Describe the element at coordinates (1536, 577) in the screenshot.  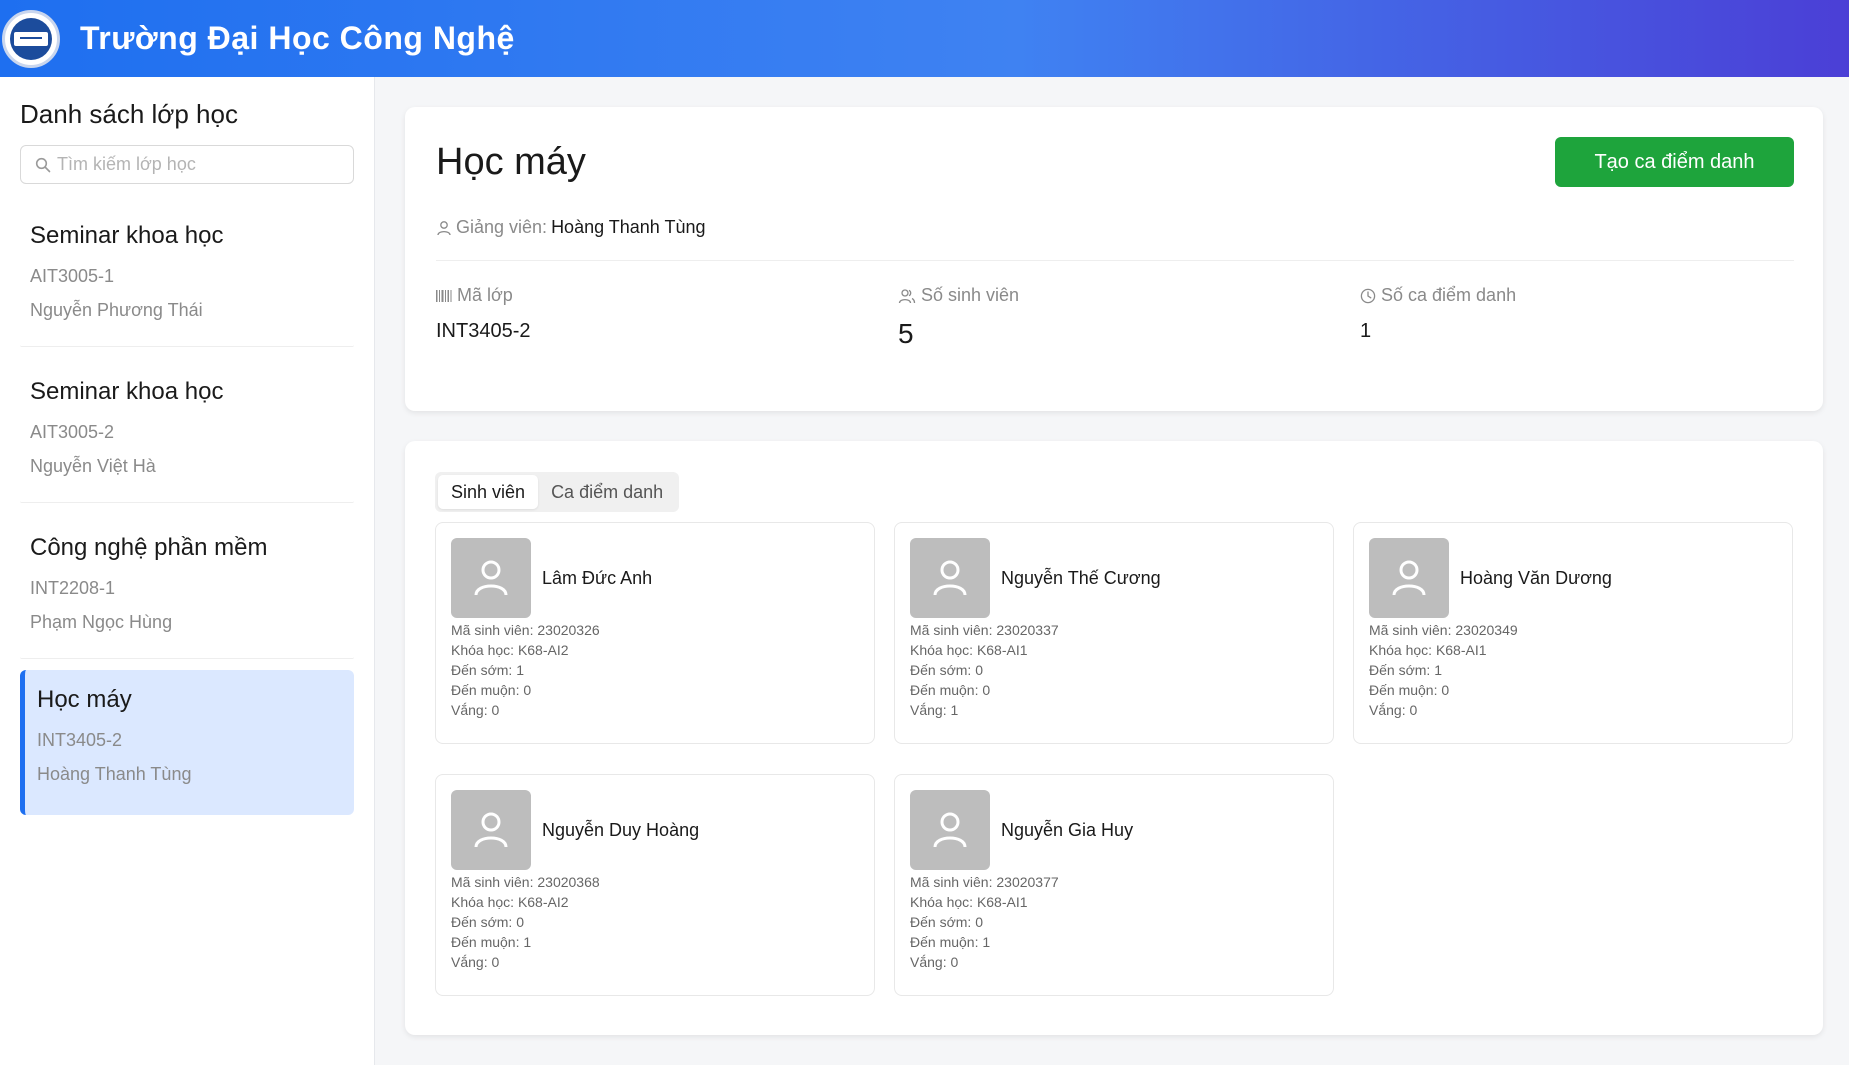
I see `student-name: Hoàng Văn Dương` at that location.